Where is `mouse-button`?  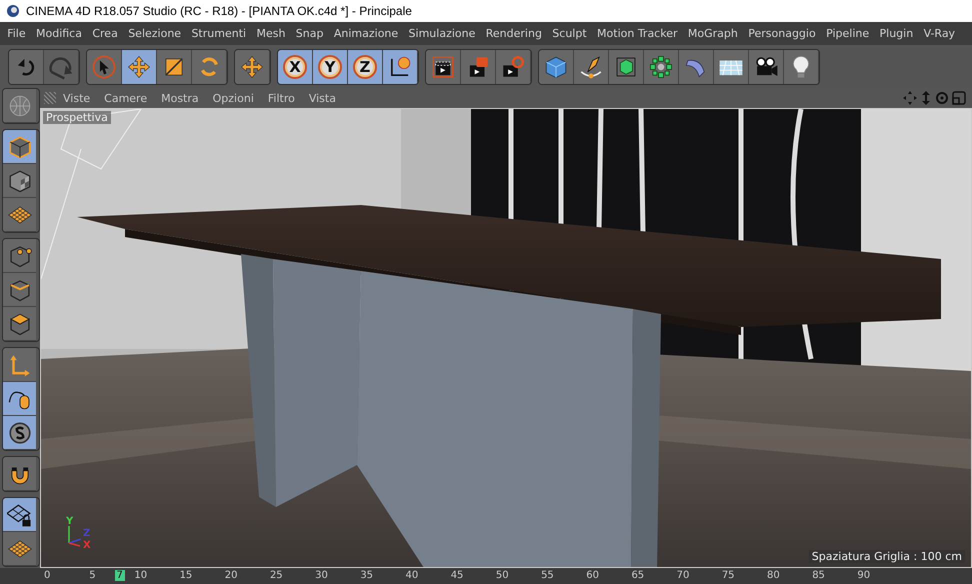
mouse-button is located at coordinates (19, 399).